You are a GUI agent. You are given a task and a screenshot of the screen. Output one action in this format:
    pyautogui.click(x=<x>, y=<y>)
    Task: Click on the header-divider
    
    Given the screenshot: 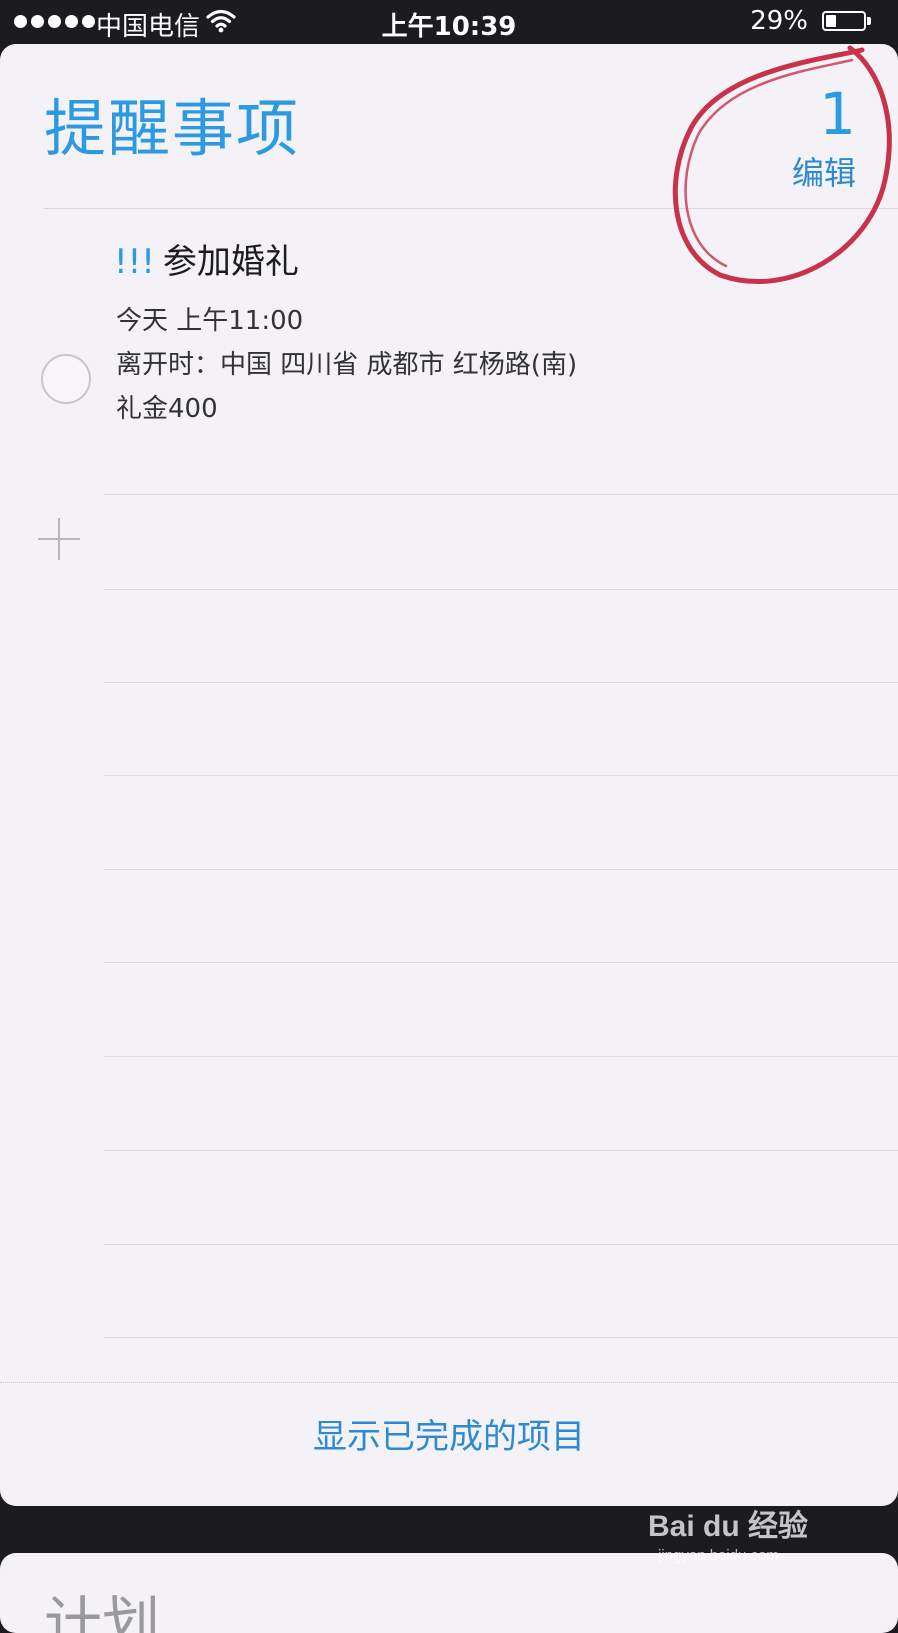 What is the action you would take?
    pyautogui.click(x=471, y=208)
    